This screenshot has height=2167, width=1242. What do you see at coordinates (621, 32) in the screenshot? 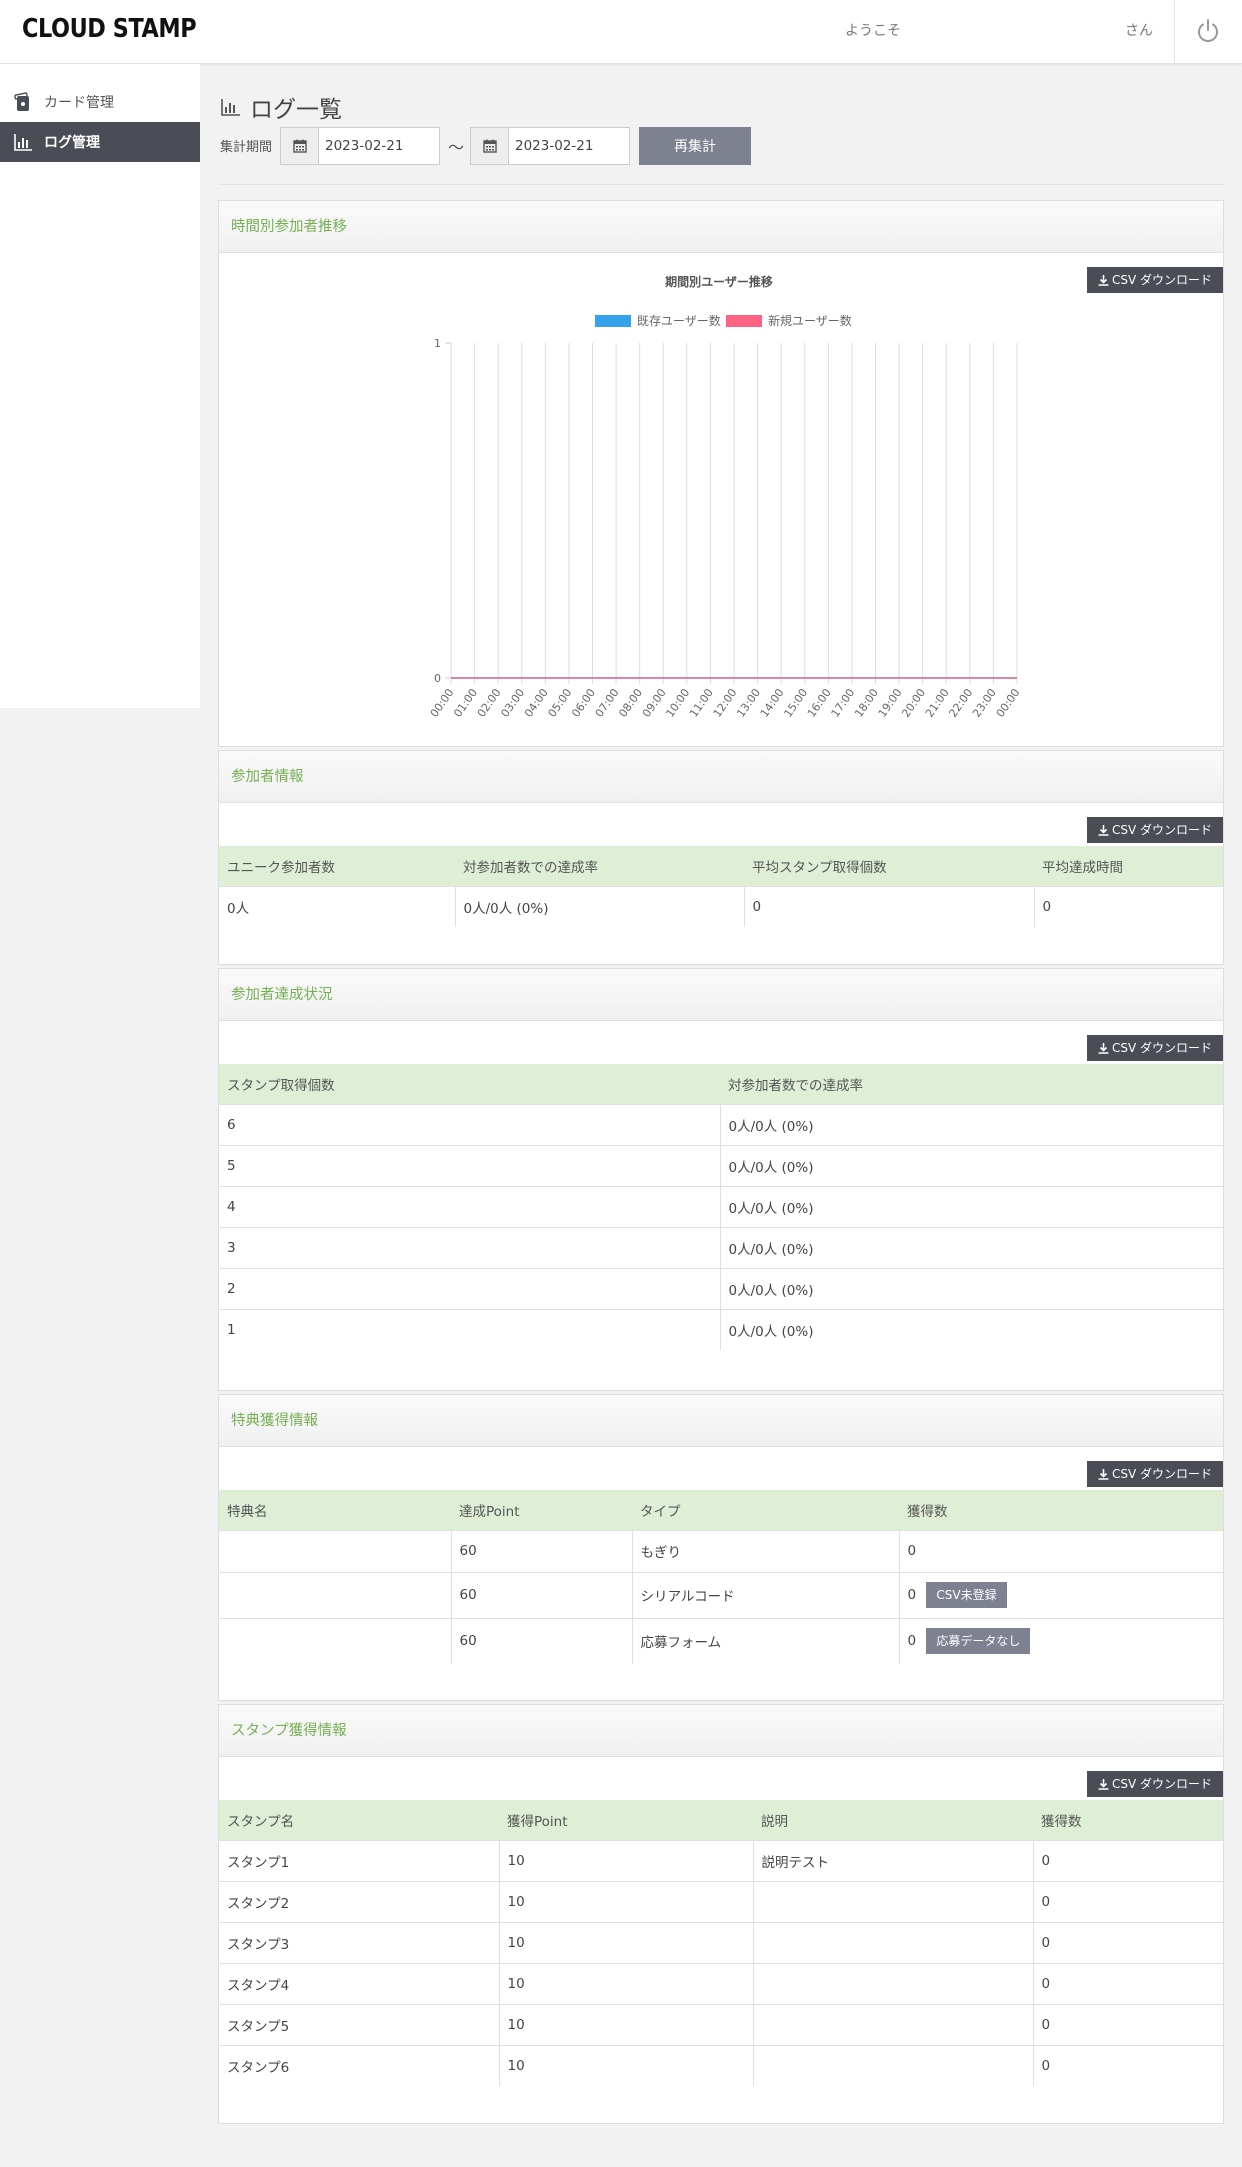
I see `top-header: CLOUD STAMP ようこそ さん` at bounding box center [621, 32].